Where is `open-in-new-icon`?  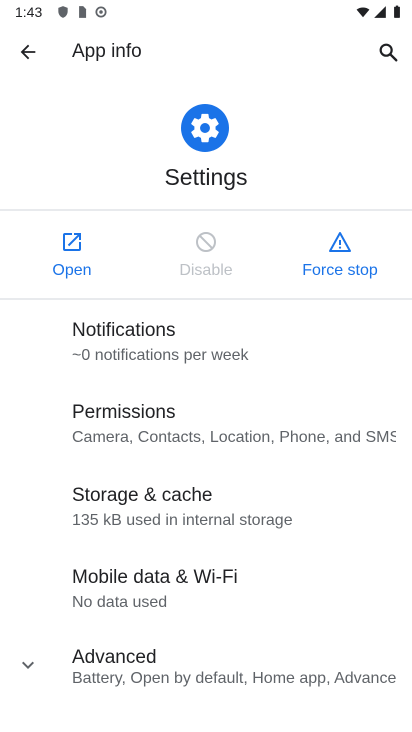
open-in-new-icon is located at coordinates (72, 242).